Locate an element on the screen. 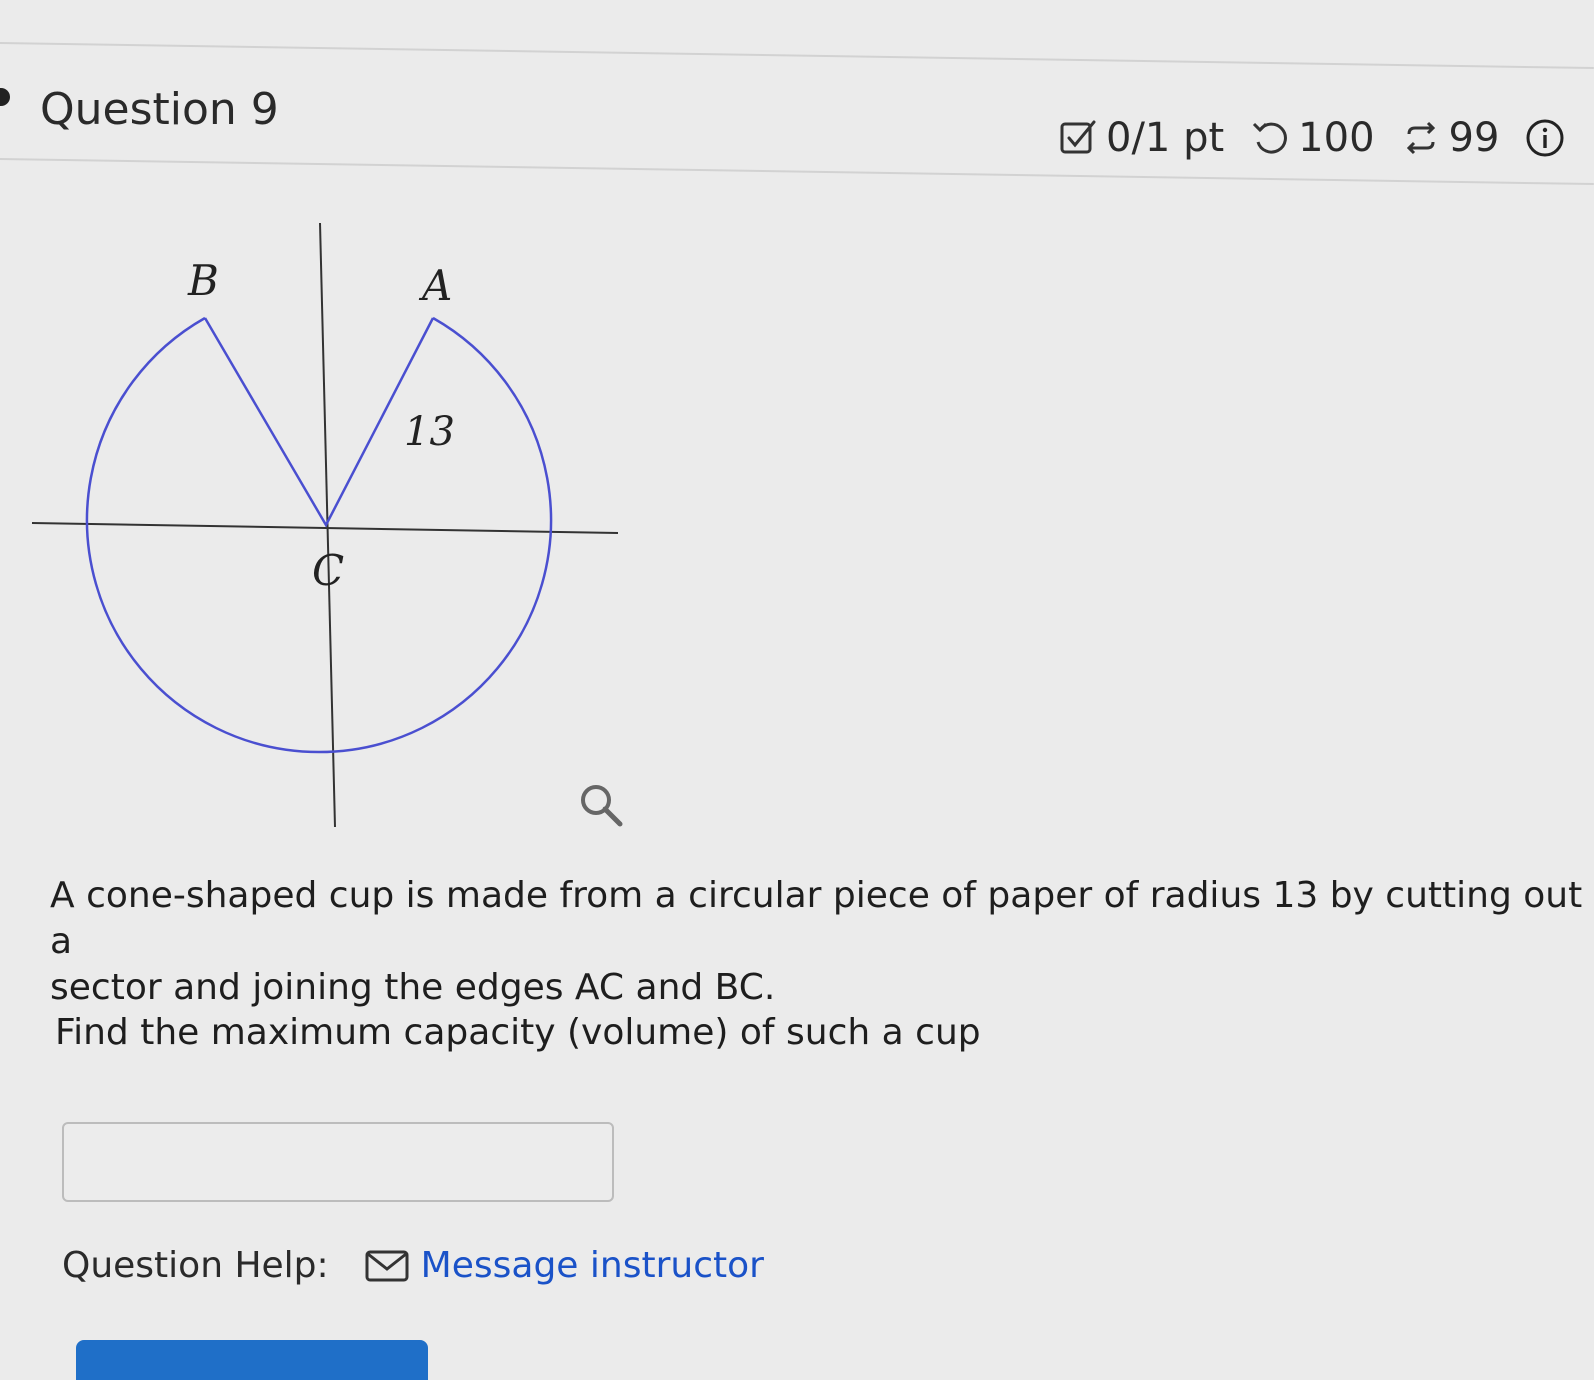 This screenshot has height=1380, width=1594. label-a: A is located at coordinates (435, 285).